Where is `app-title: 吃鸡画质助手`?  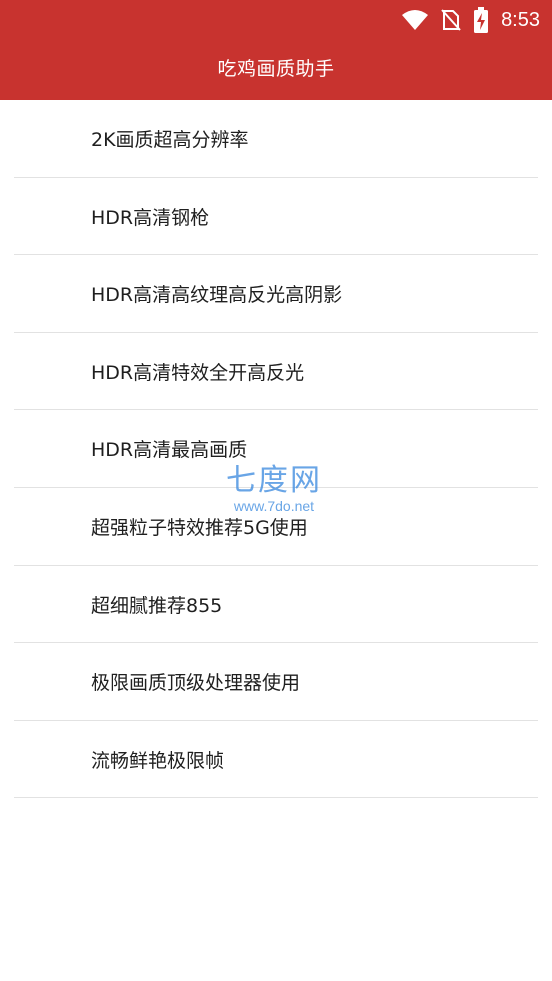
app-title: 吃鸡画质助手 is located at coordinates (276, 69).